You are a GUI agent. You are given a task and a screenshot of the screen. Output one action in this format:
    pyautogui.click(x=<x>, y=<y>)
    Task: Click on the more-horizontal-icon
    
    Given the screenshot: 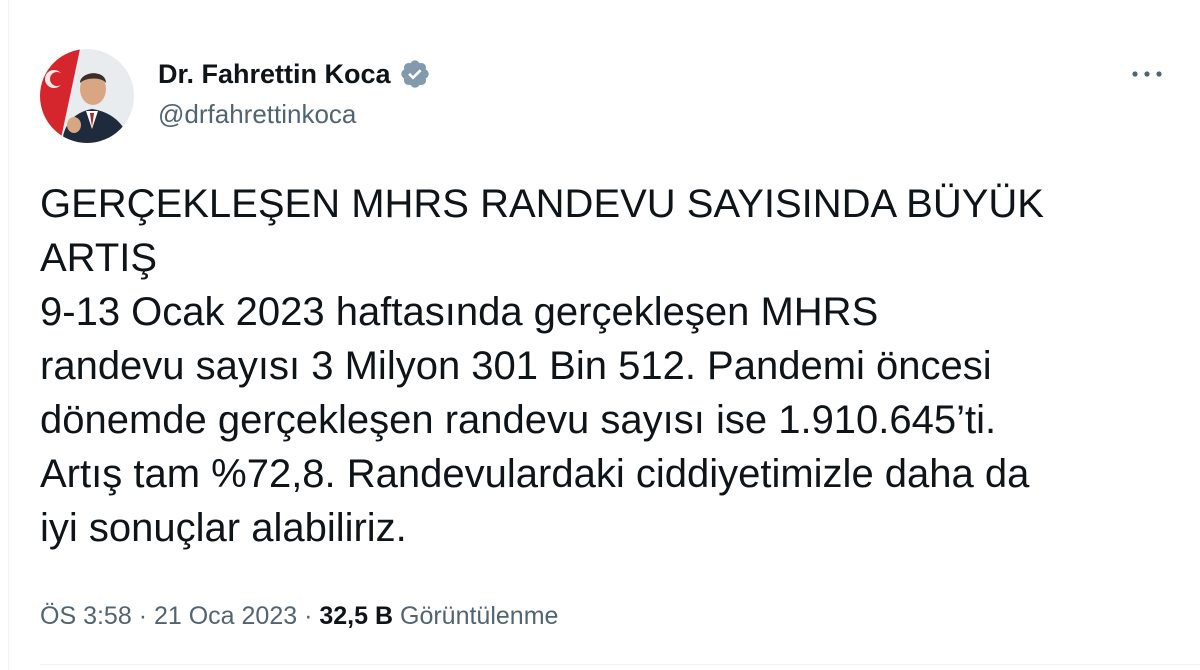 What is the action you would take?
    pyautogui.click(x=1147, y=74)
    